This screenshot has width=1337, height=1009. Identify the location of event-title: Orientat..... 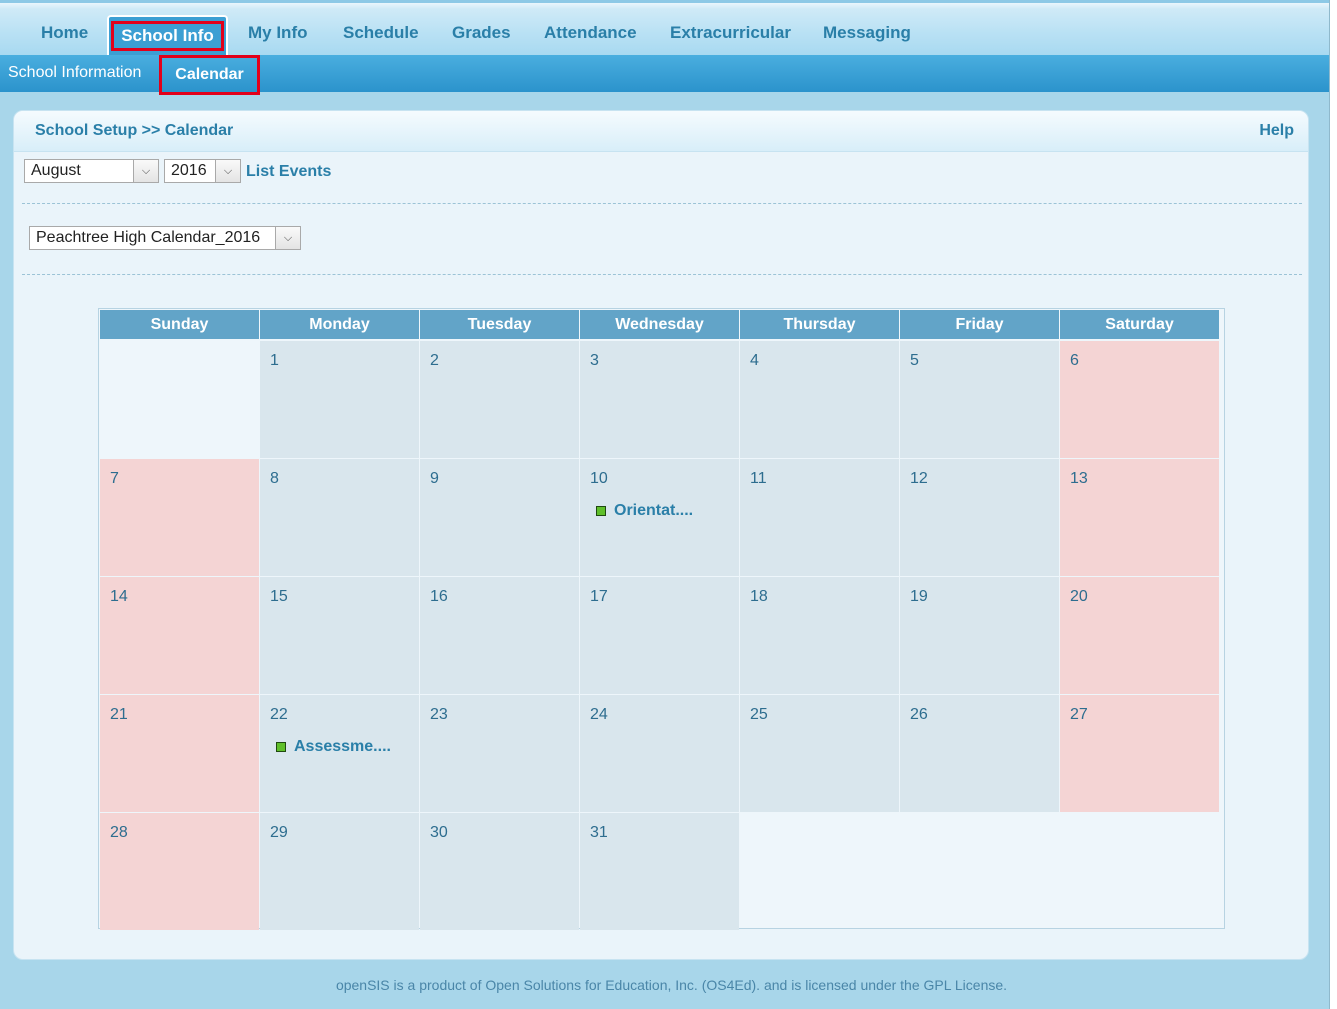
(654, 510).